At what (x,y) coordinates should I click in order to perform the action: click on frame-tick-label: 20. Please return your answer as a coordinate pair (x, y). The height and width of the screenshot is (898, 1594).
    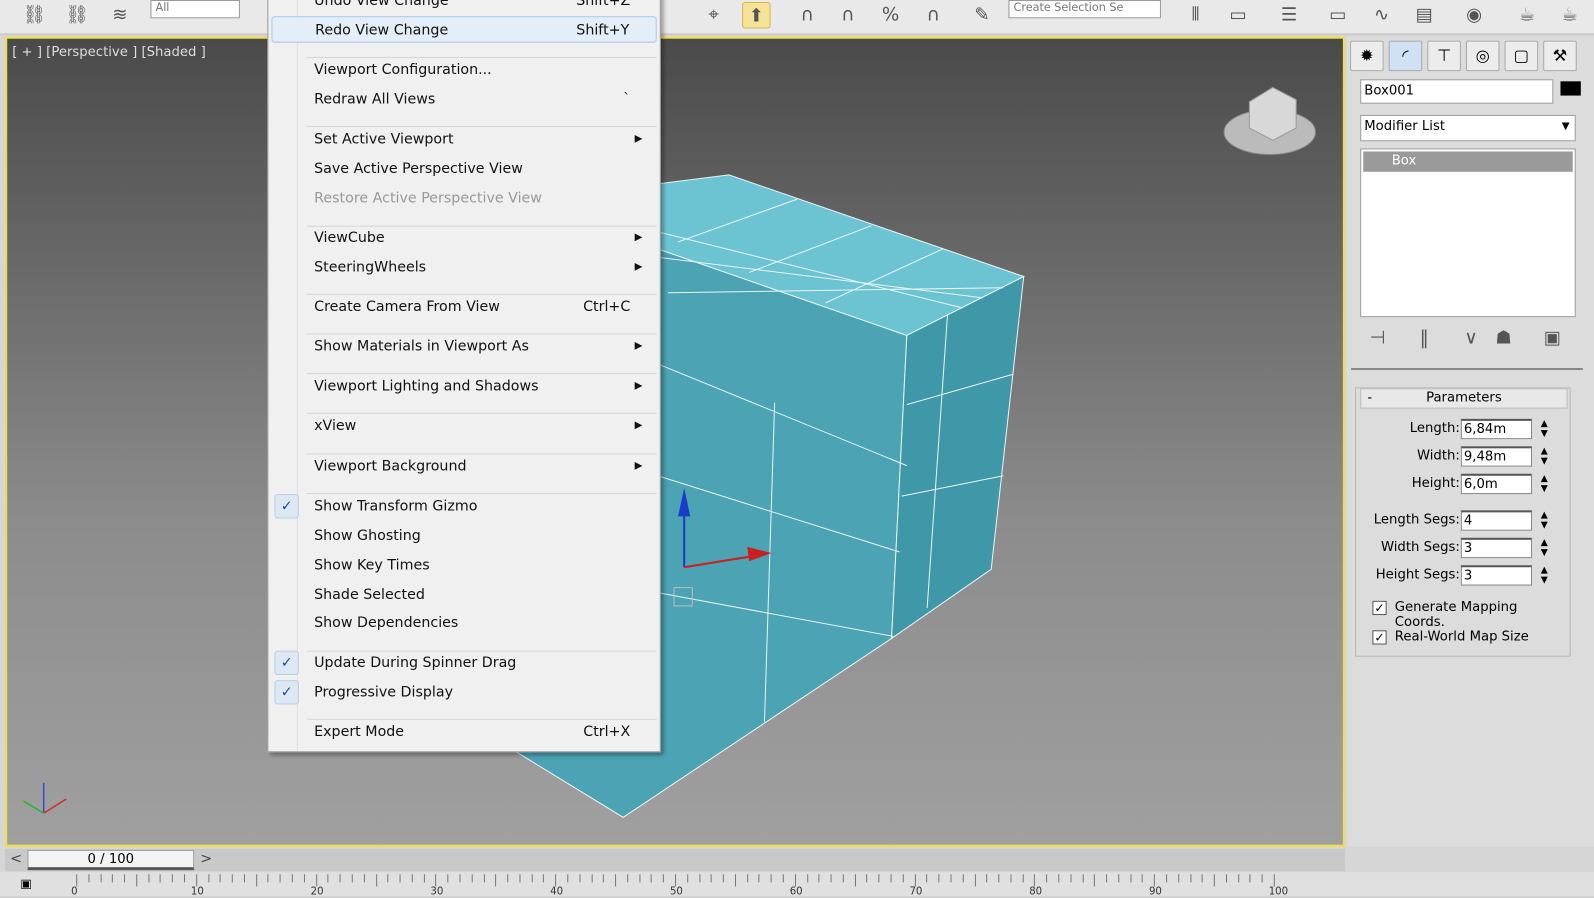
    Looking at the image, I should click on (317, 892).